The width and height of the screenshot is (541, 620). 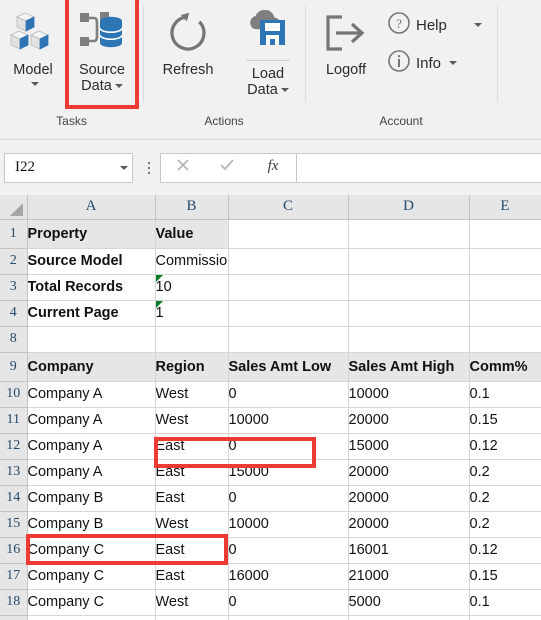 I want to click on load-data-chevron-down-icon, so click(x=284, y=90).